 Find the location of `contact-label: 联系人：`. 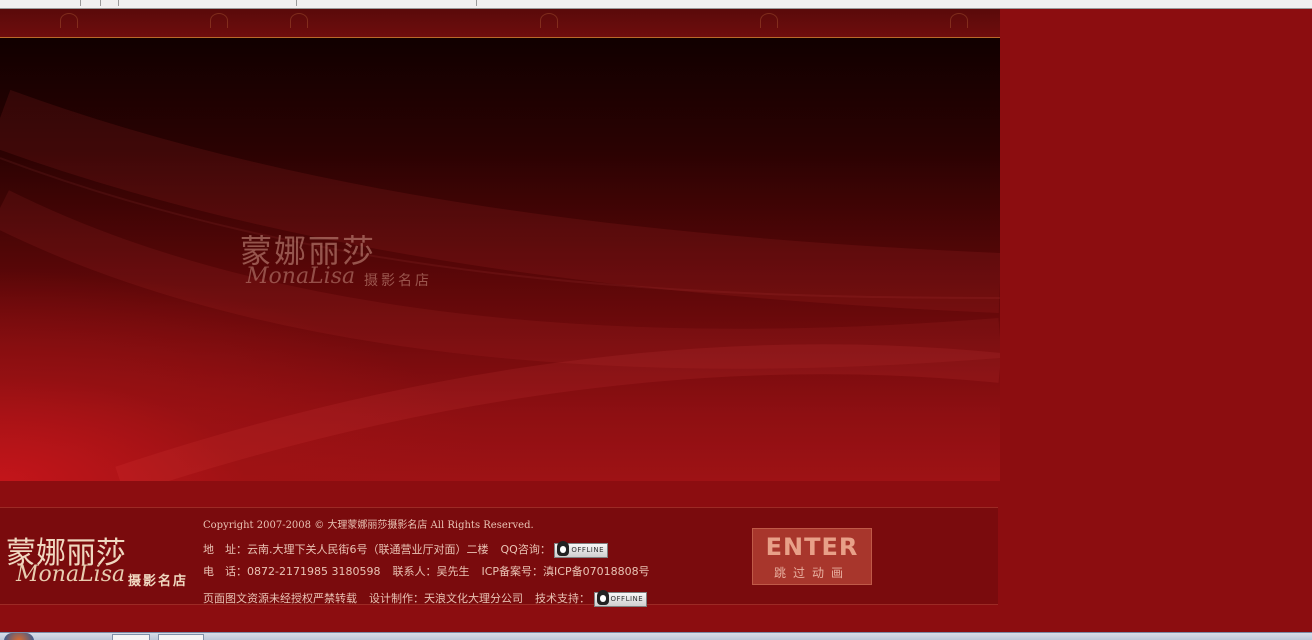

contact-label: 联系人： is located at coordinates (414, 571).